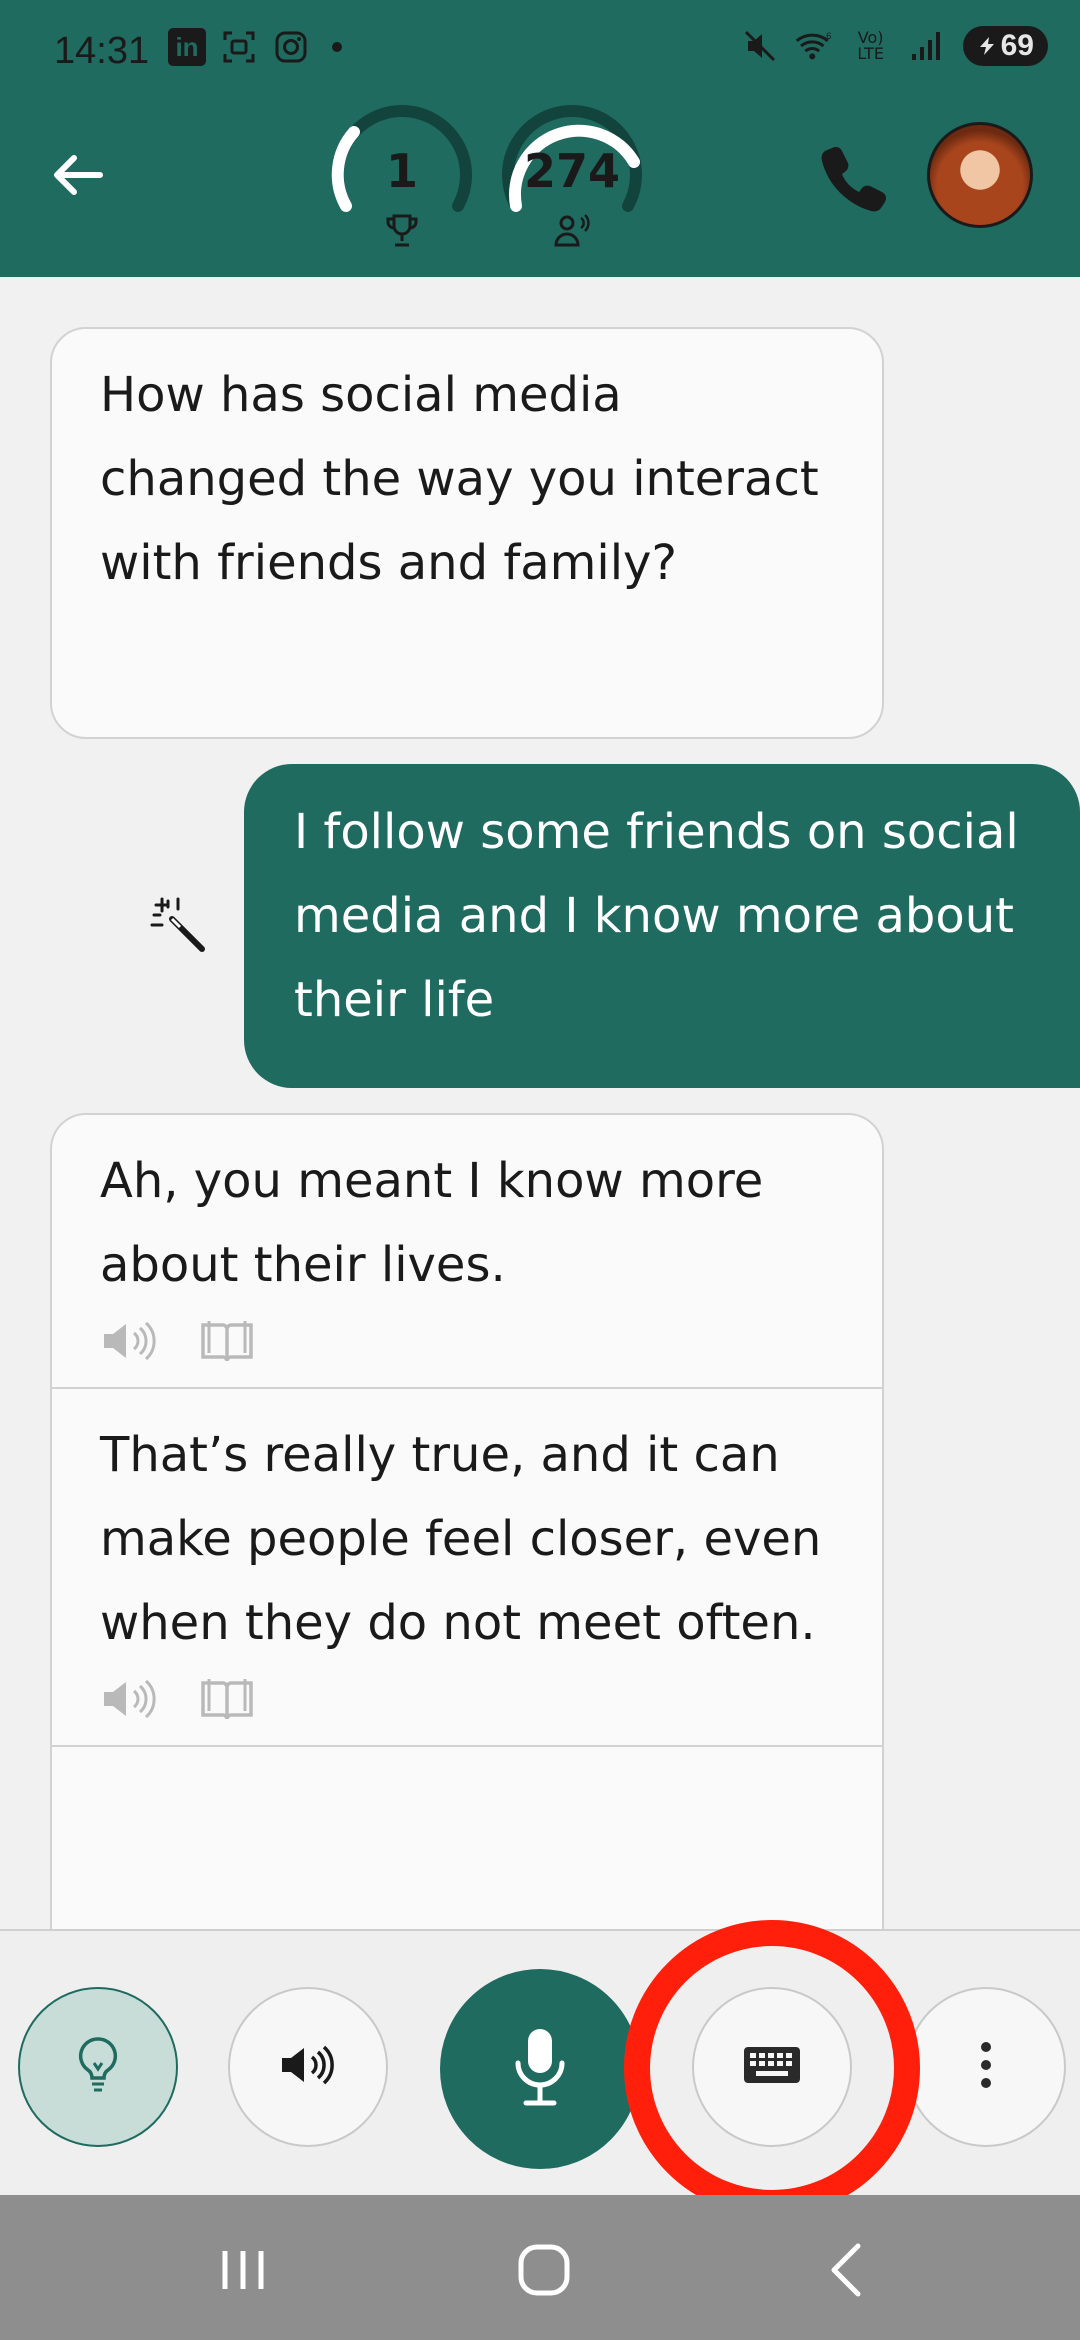 This screenshot has height=2340, width=1080. What do you see at coordinates (980, 175) in the screenshot?
I see `tutor-avatar` at bounding box center [980, 175].